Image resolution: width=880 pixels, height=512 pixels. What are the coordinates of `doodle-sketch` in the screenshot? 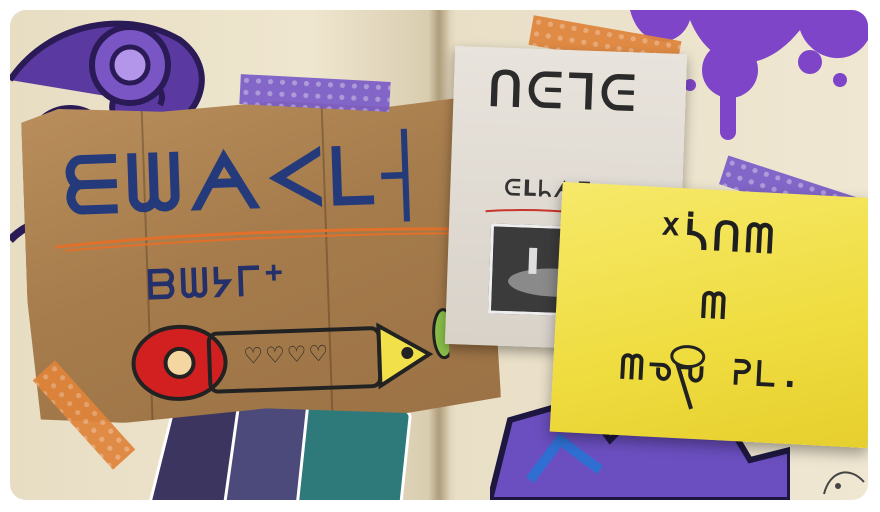 It's located at (844, 483).